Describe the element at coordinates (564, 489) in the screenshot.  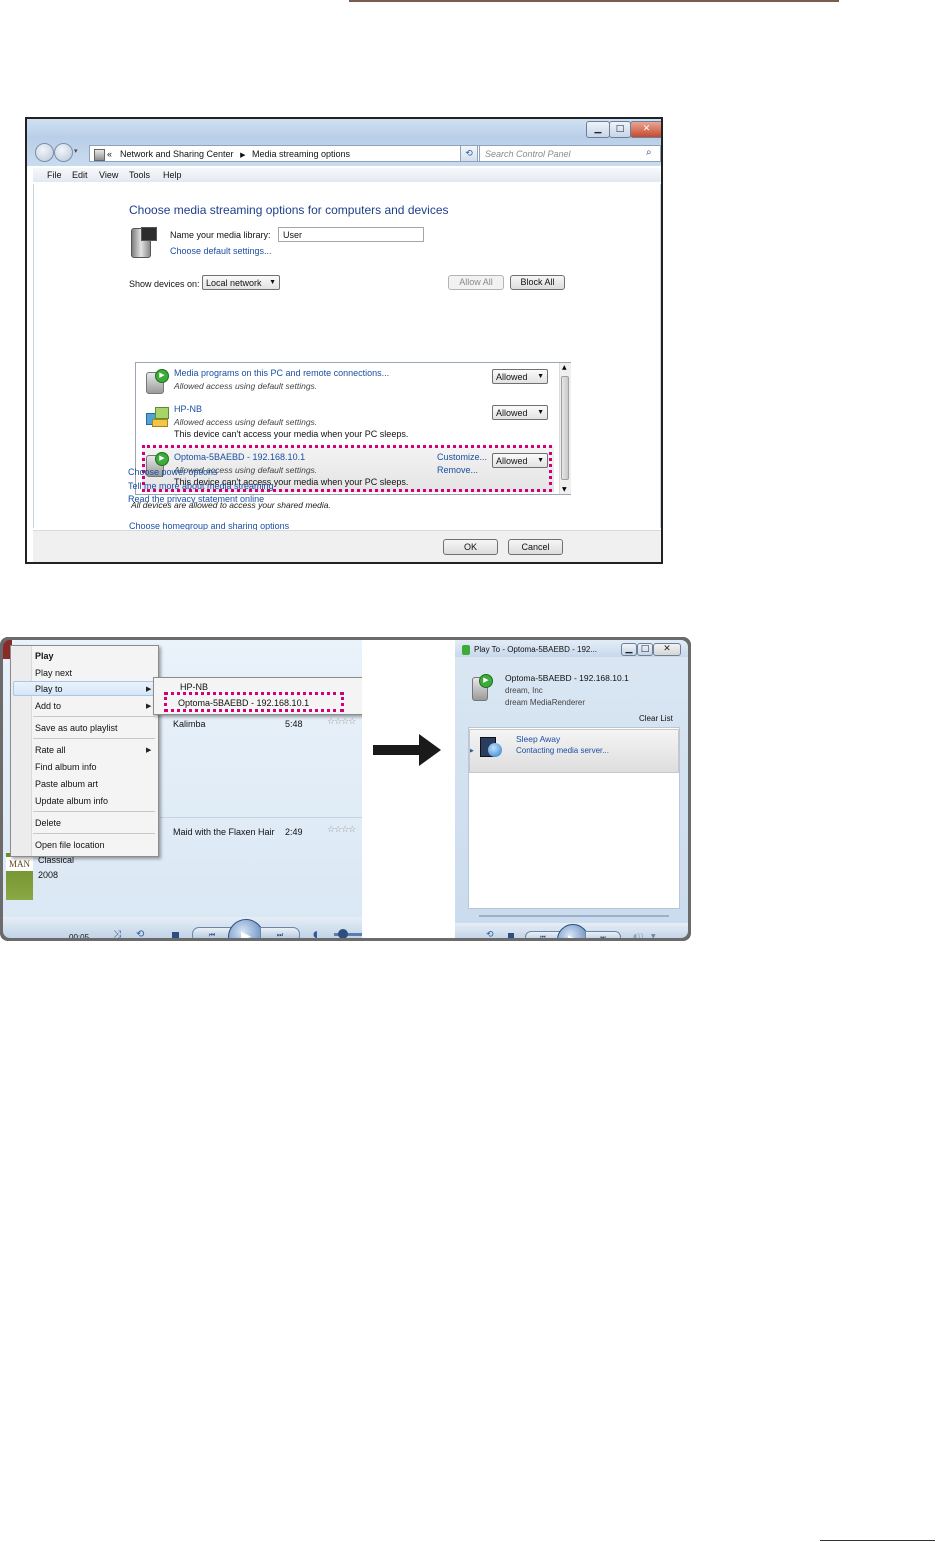
I see `scroll-down-icon: ▼` at that location.